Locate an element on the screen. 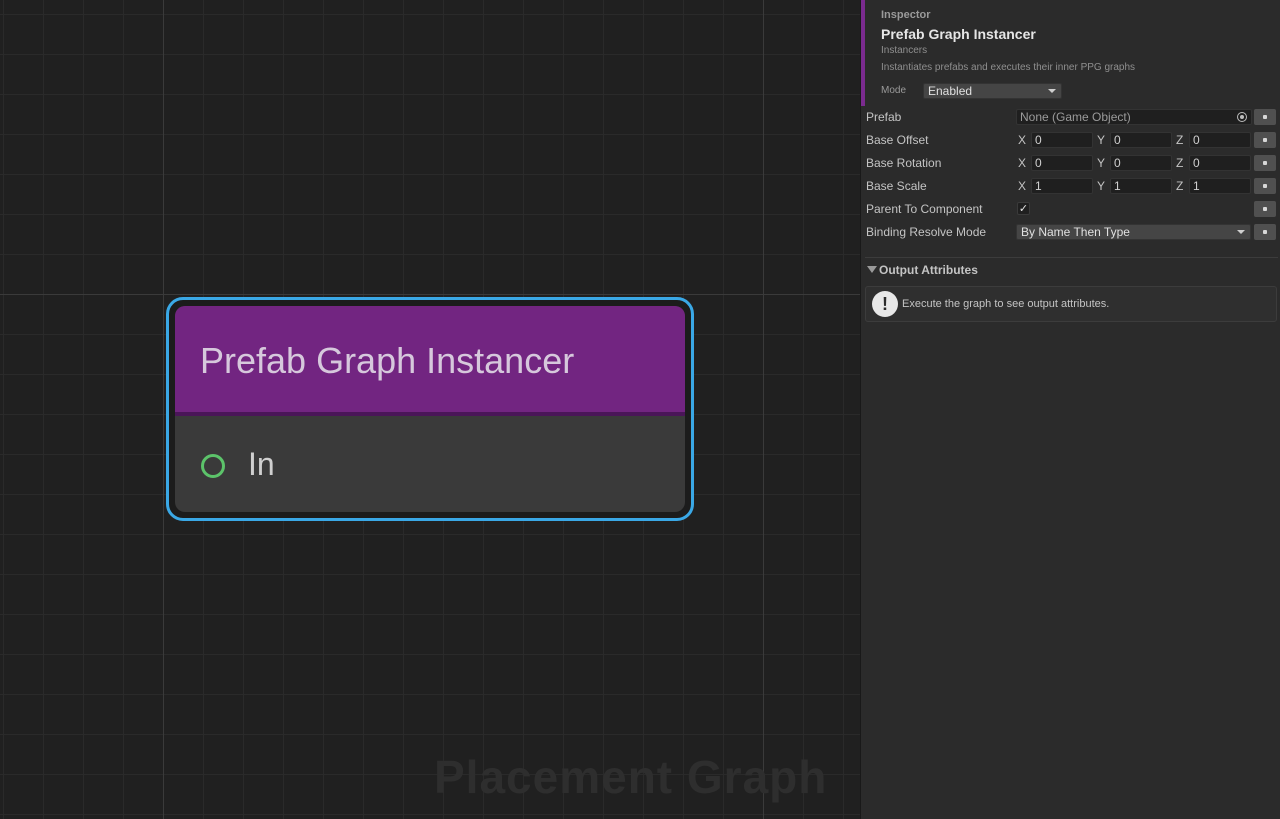 This screenshot has width=1280, height=819. base-scale-override-button is located at coordinates (1265, 186).